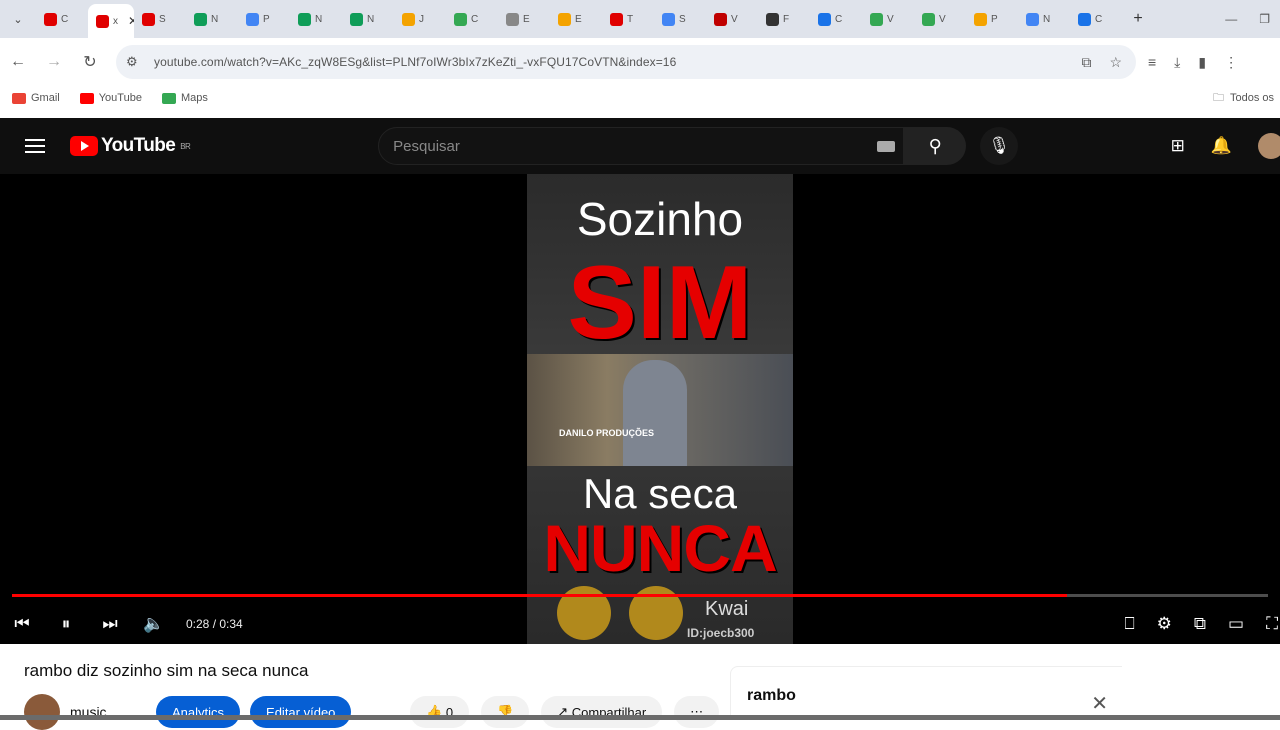  I want to click on subtitles-icon: ⎕, so click(1129, 624).